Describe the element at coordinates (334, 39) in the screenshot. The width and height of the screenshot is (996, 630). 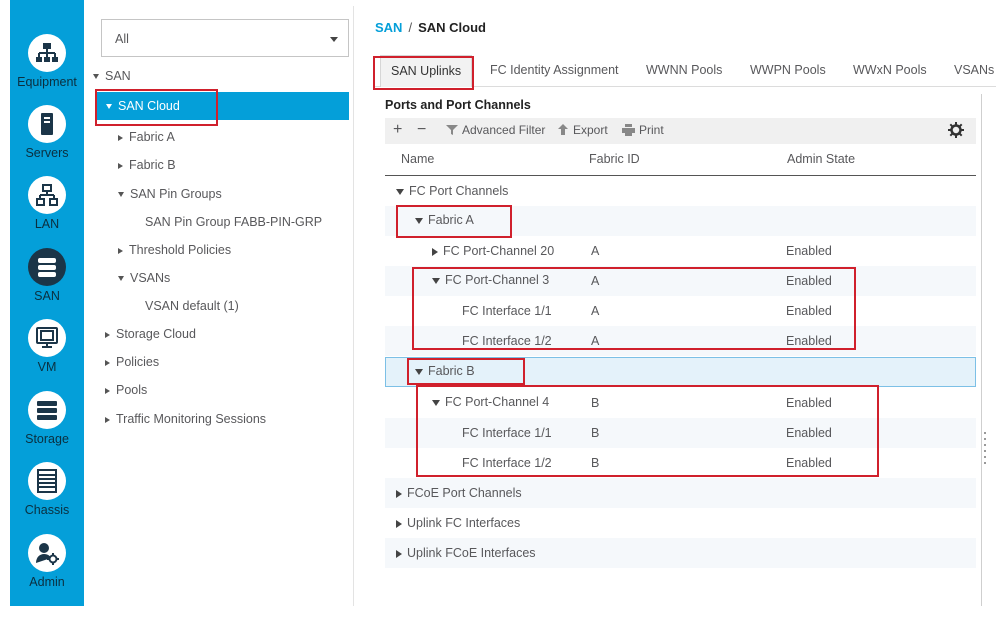
I see `chevron-down-icon` at that location.